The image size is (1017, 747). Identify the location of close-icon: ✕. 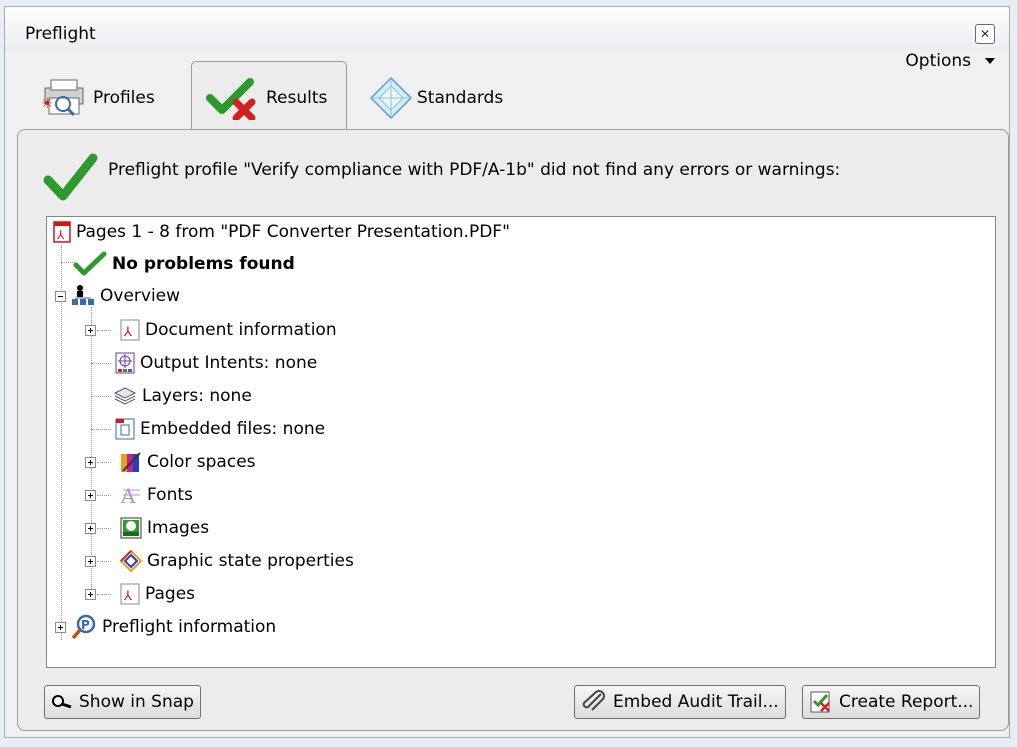
(985, 34).